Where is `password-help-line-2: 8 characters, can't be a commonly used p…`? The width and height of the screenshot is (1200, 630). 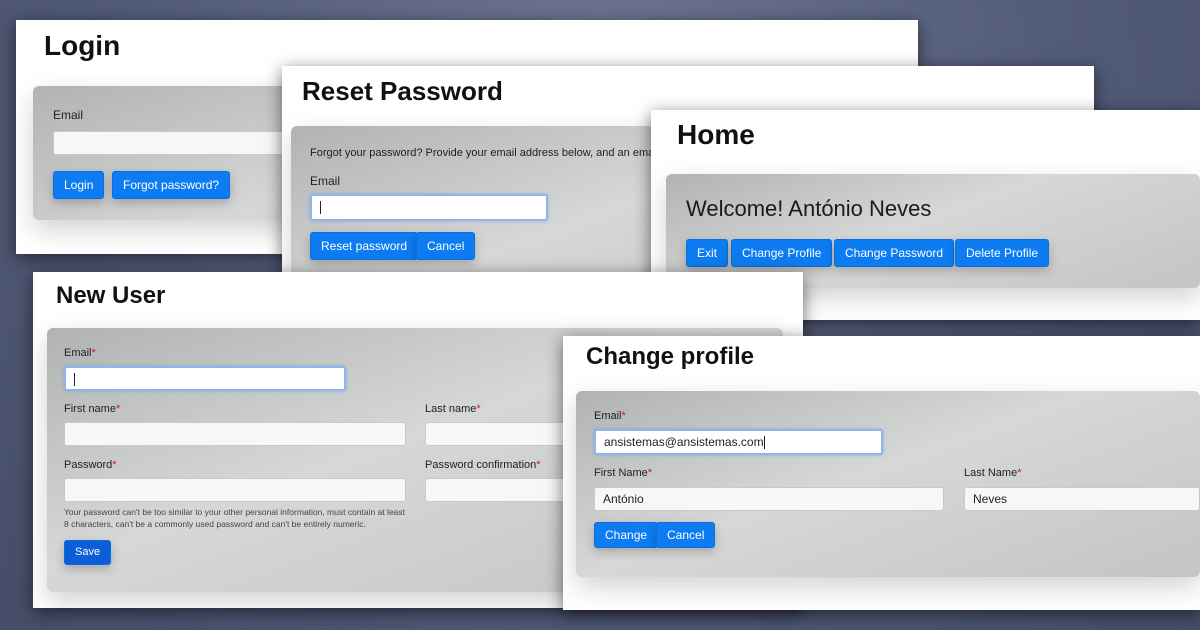
password-help-line-2: 8 characters, can't be a commonly used p… is located at coordinates (215, 524).